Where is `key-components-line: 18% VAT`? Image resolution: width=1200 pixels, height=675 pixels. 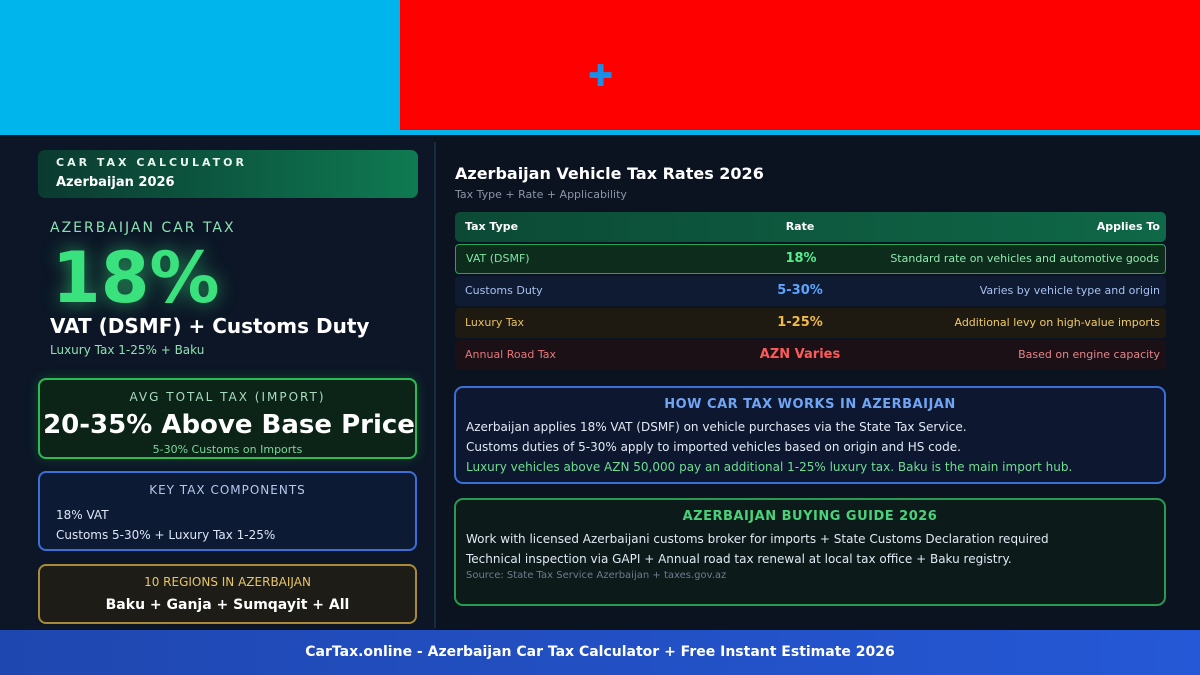
key-components-line: 18% VAT is located at coordinates (82, 515).